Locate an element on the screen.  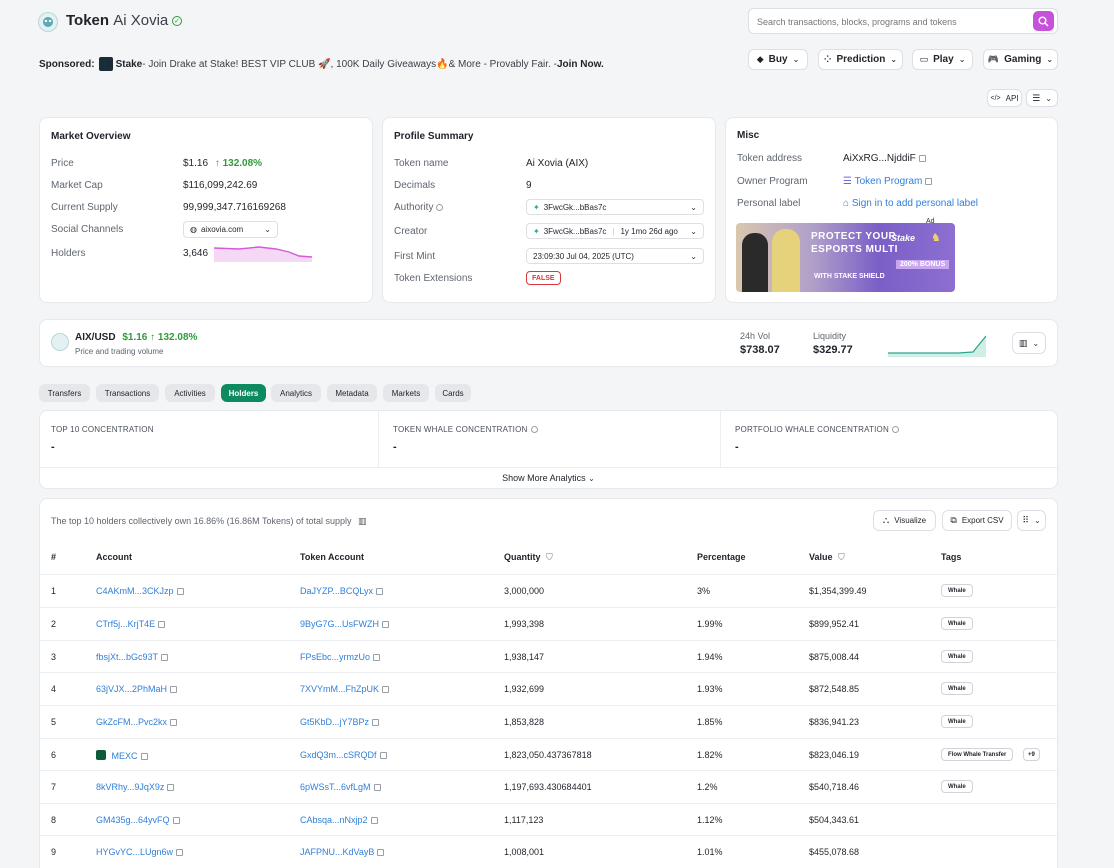
chart-icon: ▥ is located at coordinates (362, 521).